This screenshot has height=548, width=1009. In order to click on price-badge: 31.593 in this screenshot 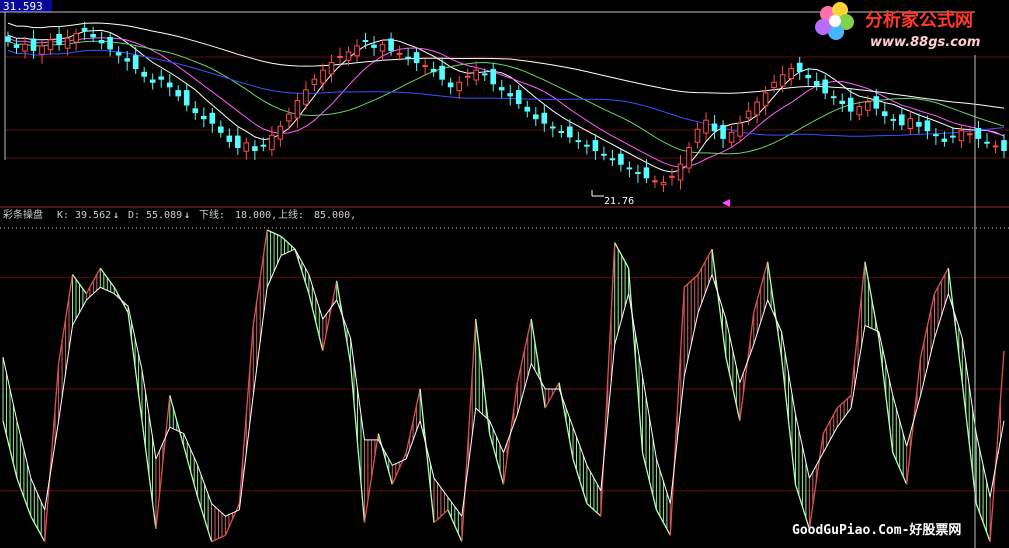, I will do `click(23, 6)`.